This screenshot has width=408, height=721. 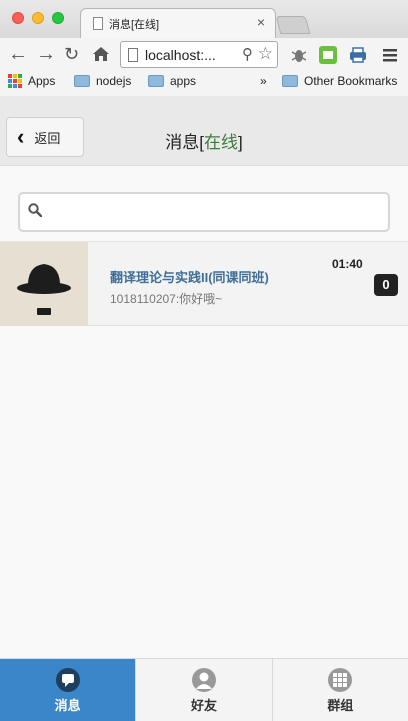 I want to click on conversation-time: 01:40, so click(x=347, y=264).